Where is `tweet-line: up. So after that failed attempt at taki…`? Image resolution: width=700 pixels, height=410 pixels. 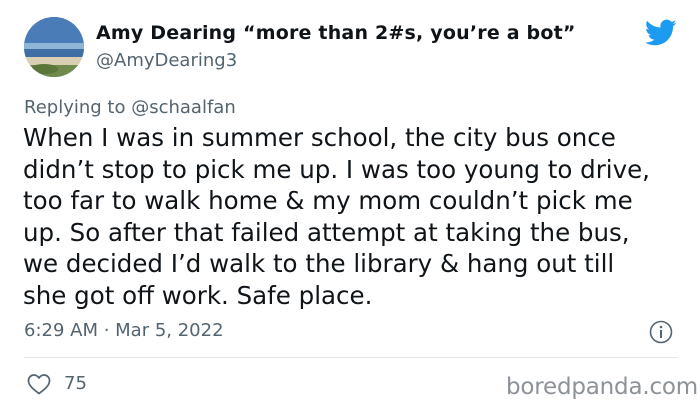 tweet-line: up. So after that failed attempt at taki… is located at coordinates (326, 232).